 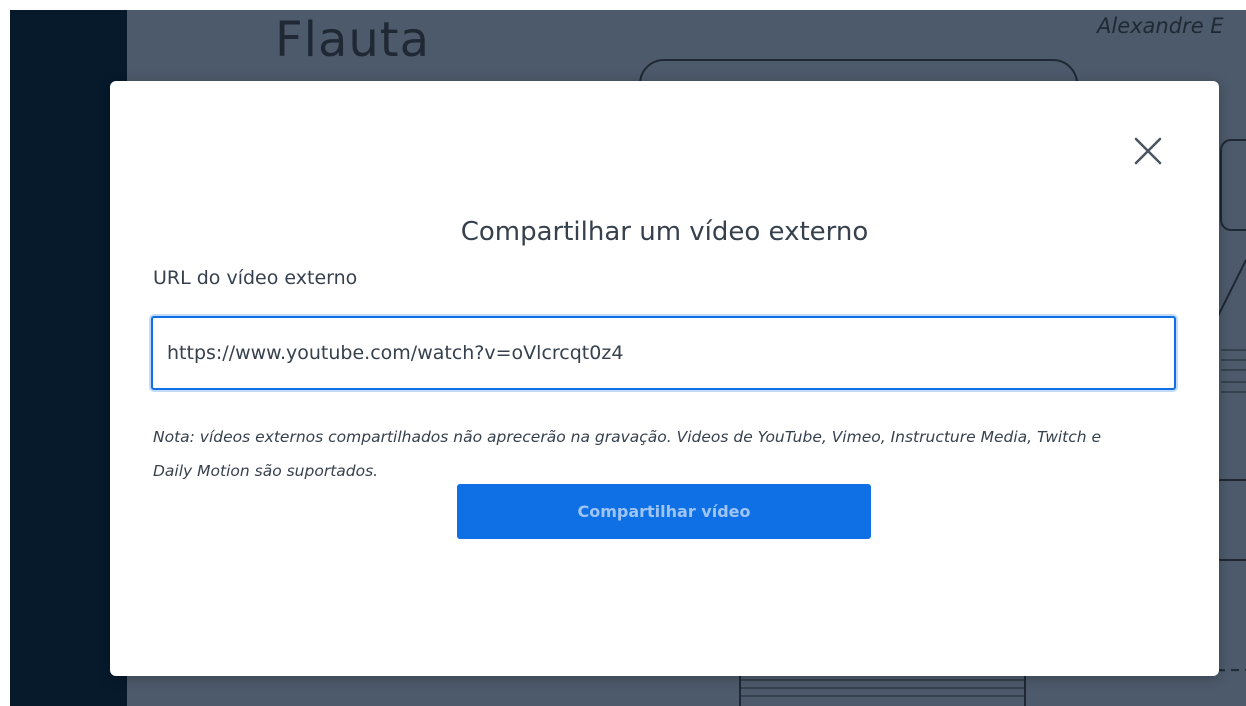 I want to click on share-video-button: Compartilhar vídeo, so click(x=664, y=511).